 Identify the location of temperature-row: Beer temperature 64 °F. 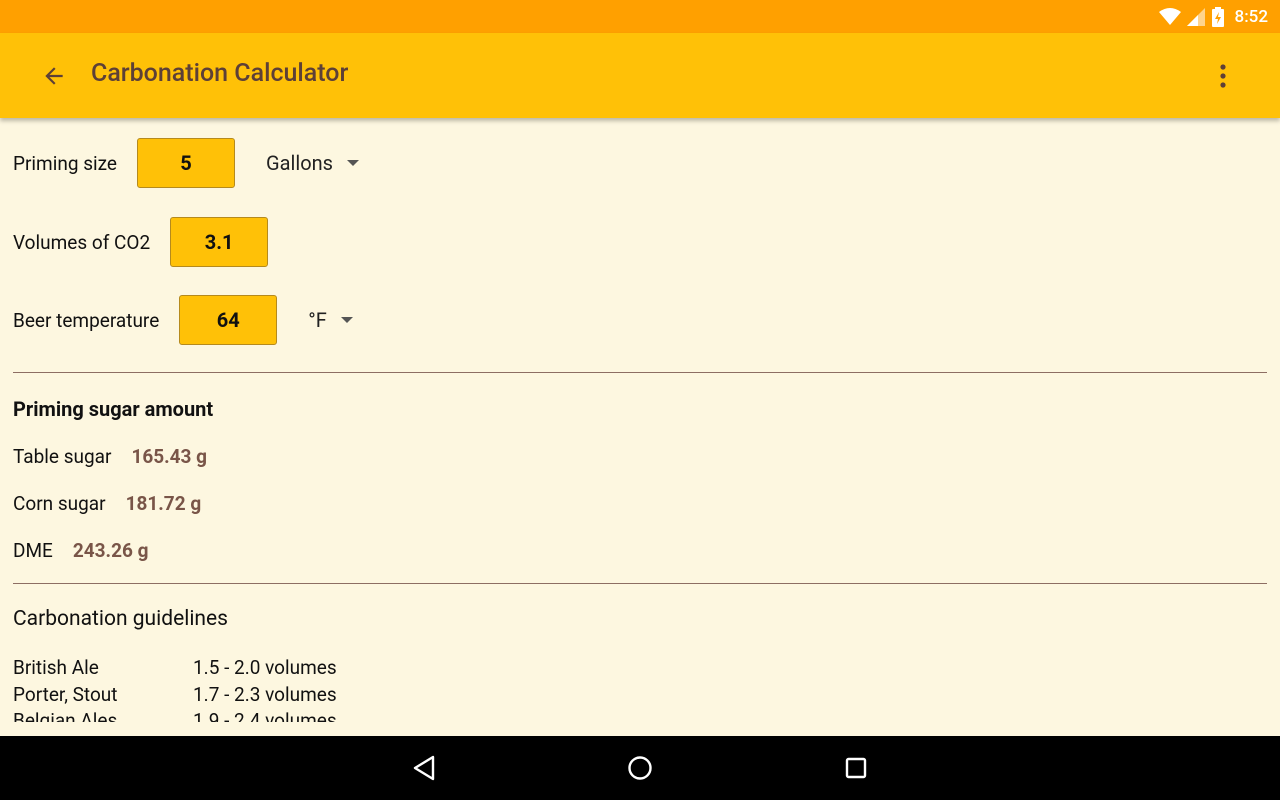
(183, 320).